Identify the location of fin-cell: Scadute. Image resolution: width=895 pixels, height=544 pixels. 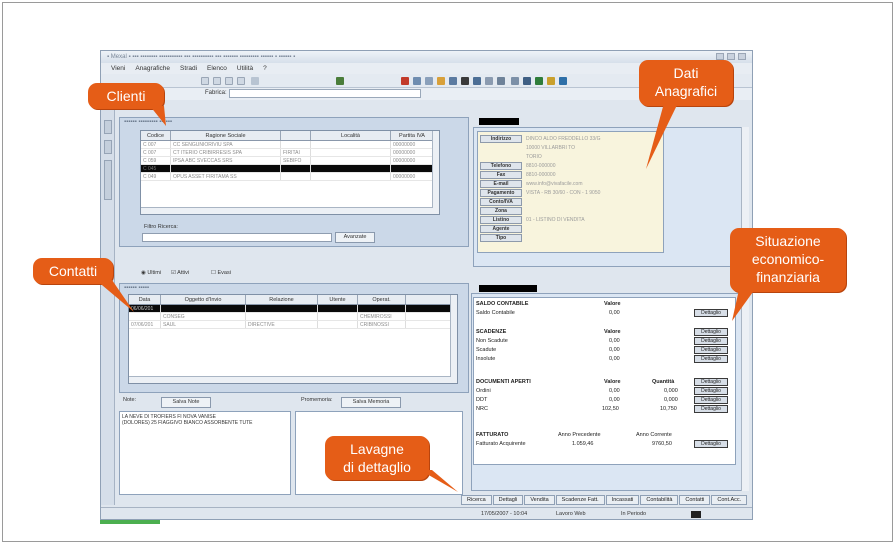
(486, 350).